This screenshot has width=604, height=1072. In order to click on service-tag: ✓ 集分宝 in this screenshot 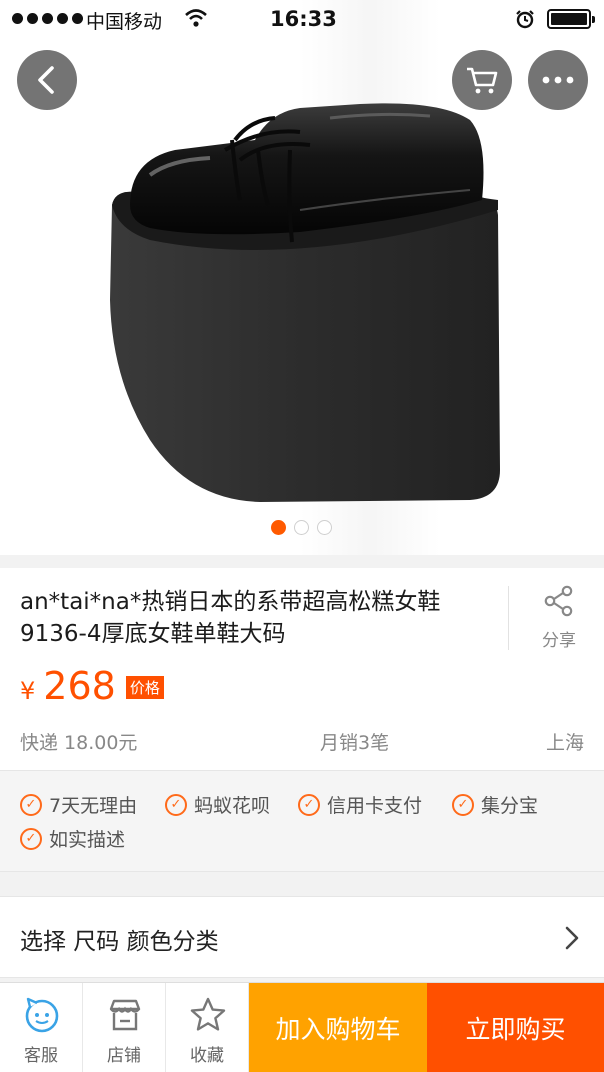, I will do `click(495, 804)`.